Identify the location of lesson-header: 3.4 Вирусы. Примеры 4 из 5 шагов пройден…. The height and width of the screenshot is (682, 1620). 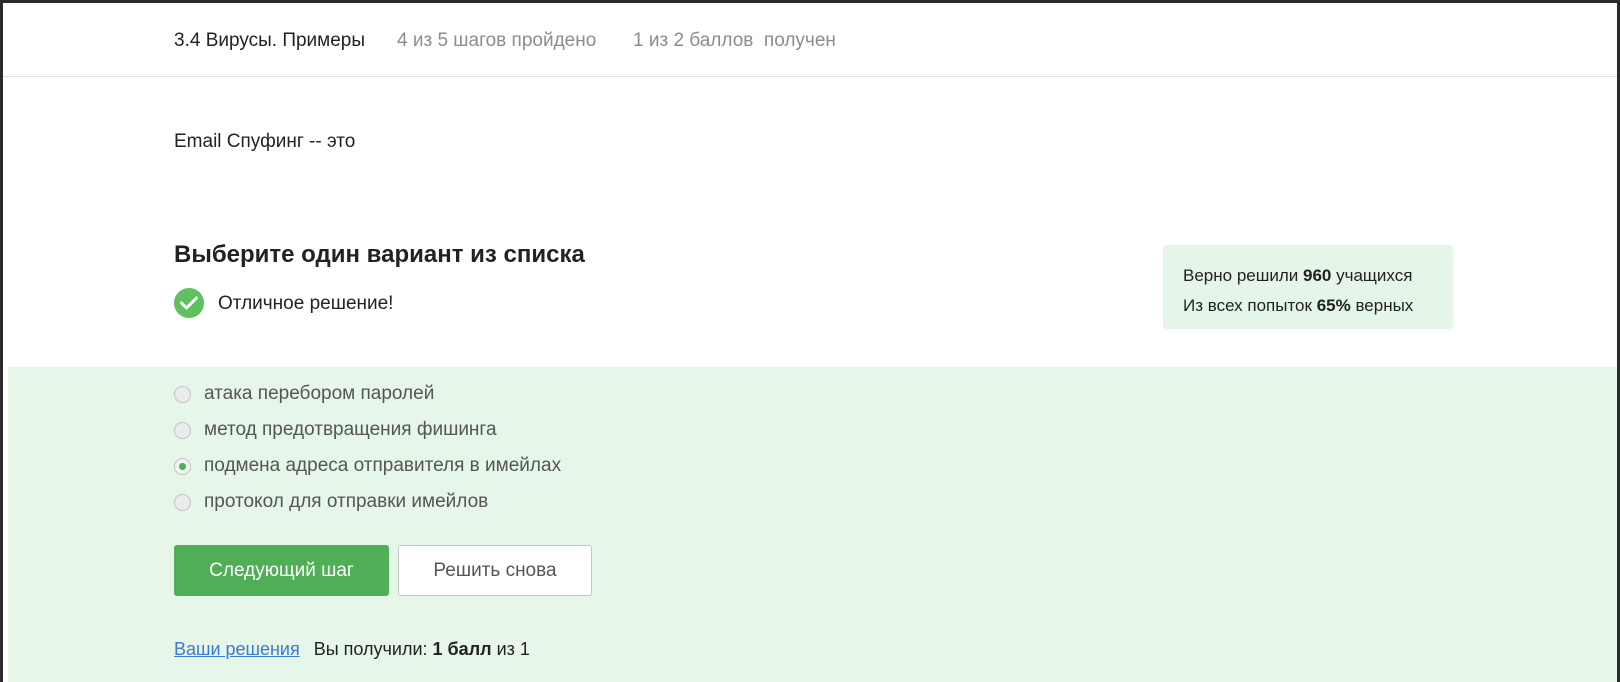
(810, 40).